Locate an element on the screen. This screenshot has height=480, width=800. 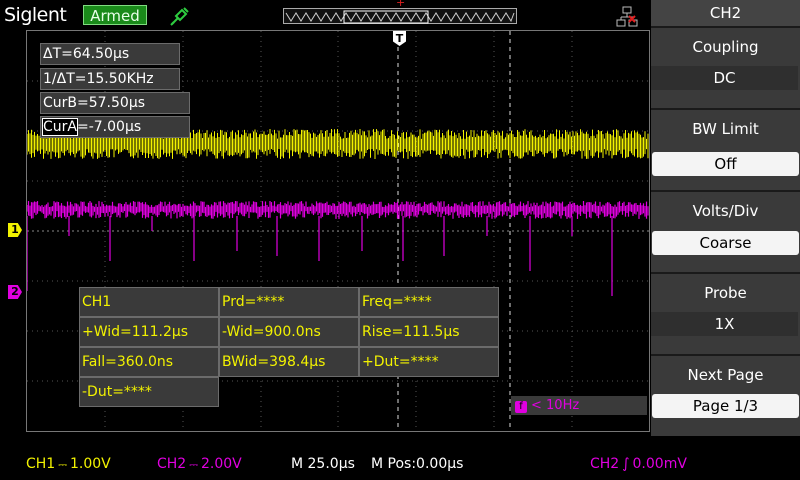
menu-title: CH2 is located at coordinates (725, 13).